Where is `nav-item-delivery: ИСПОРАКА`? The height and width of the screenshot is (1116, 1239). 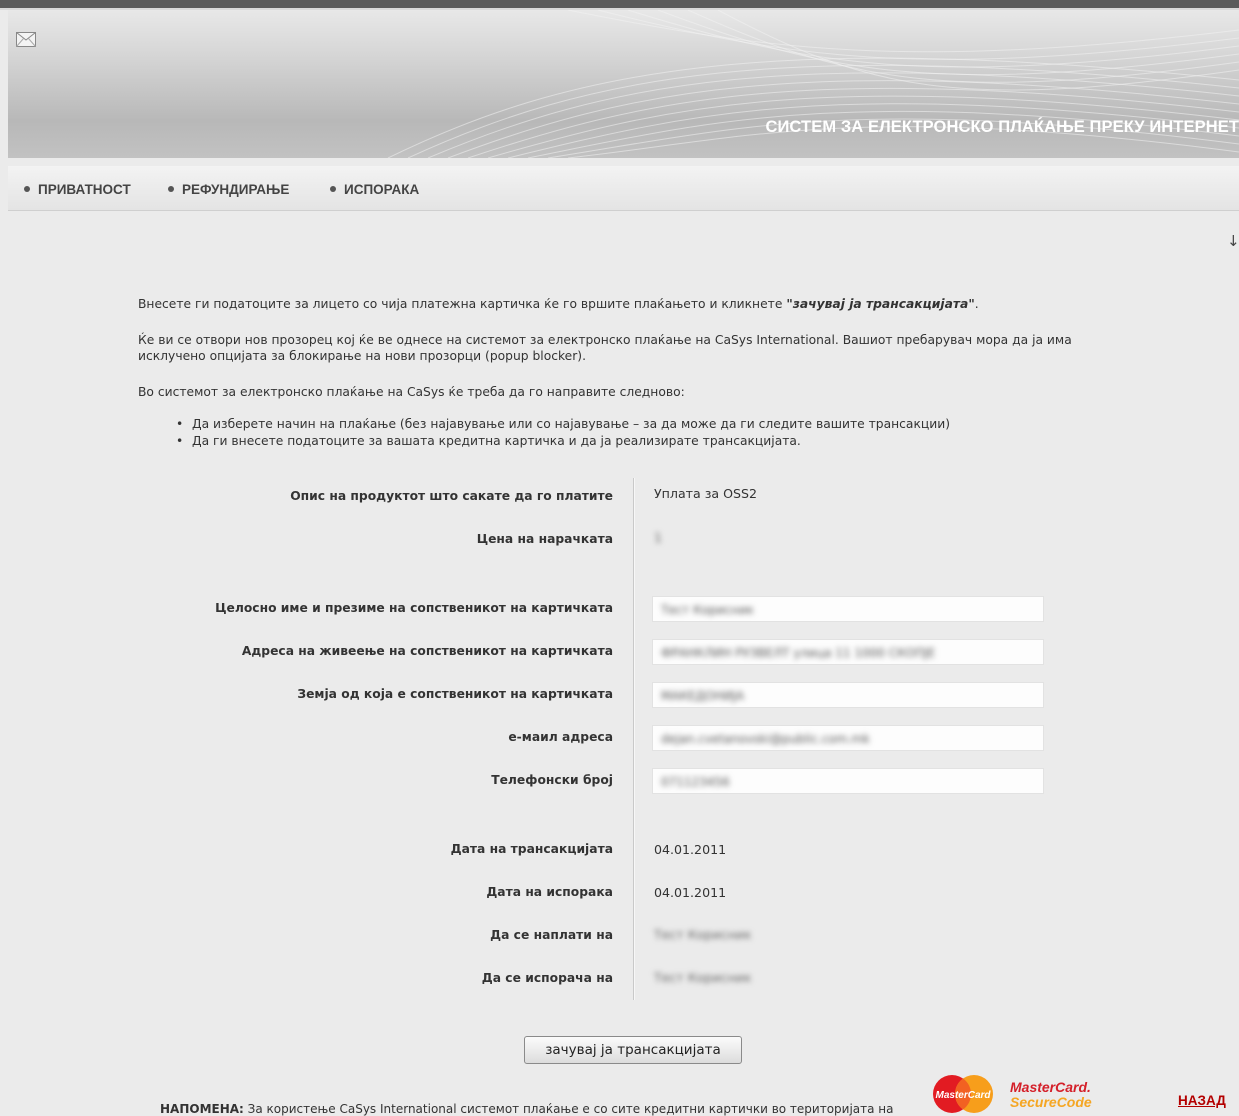
nav-item-delivery: ИСПОРАКА is located at coordinates (374, 189).